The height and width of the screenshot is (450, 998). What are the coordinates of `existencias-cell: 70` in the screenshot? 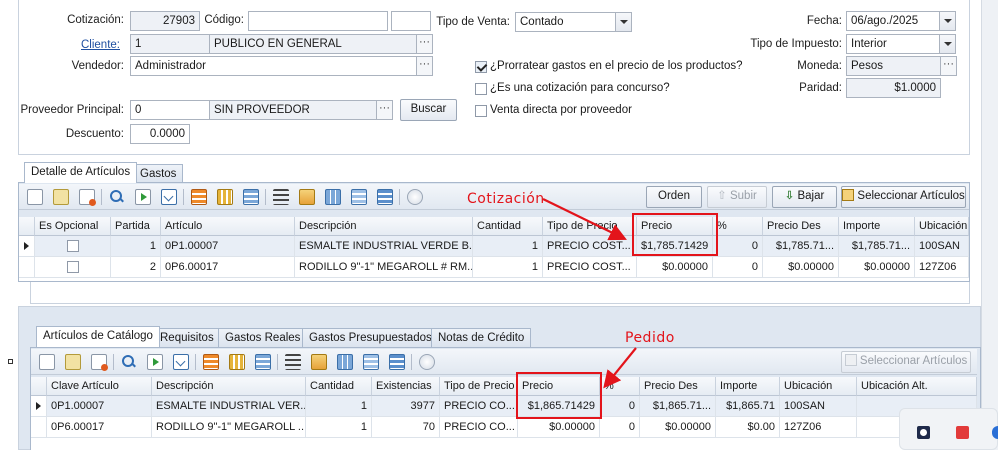 It's located at (406, 427).